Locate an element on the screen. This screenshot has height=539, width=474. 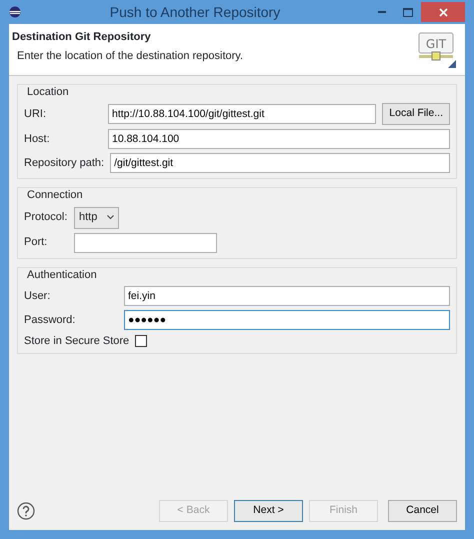
input-field is located at coordinates (145, 242).